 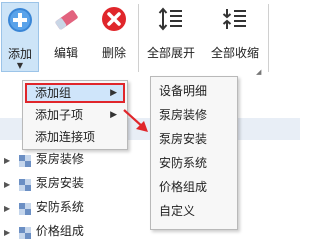 I want to click on expand-all-icon, so click(x=171, y=20).